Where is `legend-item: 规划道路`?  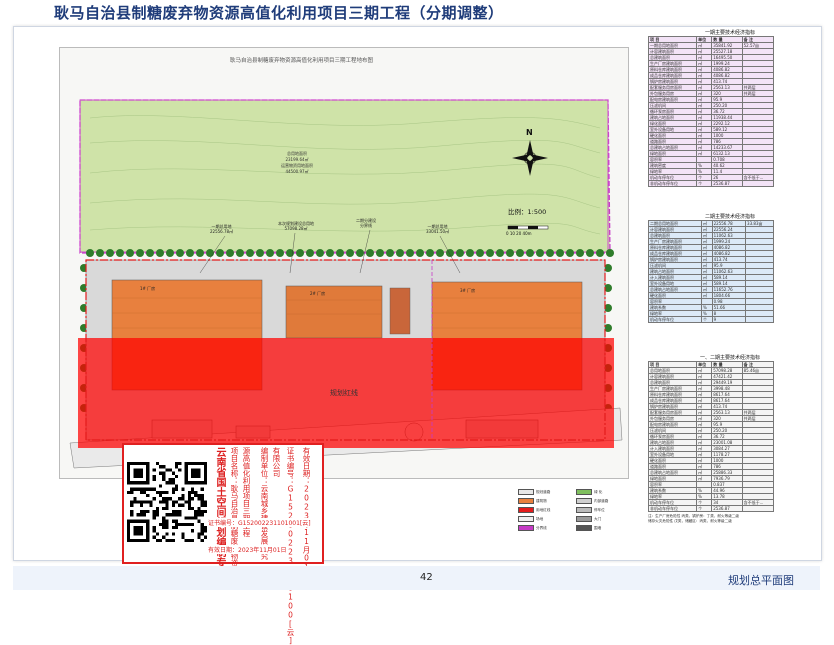
legend-item: 规划道路 is located at coordinates (547, 492).